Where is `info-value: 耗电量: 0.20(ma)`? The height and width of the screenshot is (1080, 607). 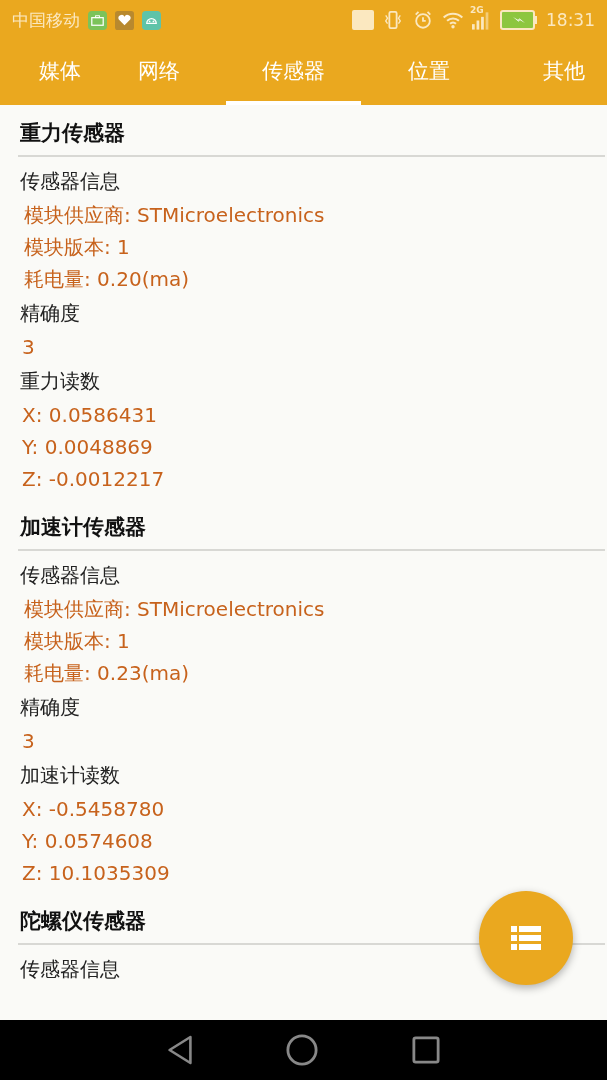
info-value: 耗电量: 0.20(ma) is located at coordinates (106, 279).